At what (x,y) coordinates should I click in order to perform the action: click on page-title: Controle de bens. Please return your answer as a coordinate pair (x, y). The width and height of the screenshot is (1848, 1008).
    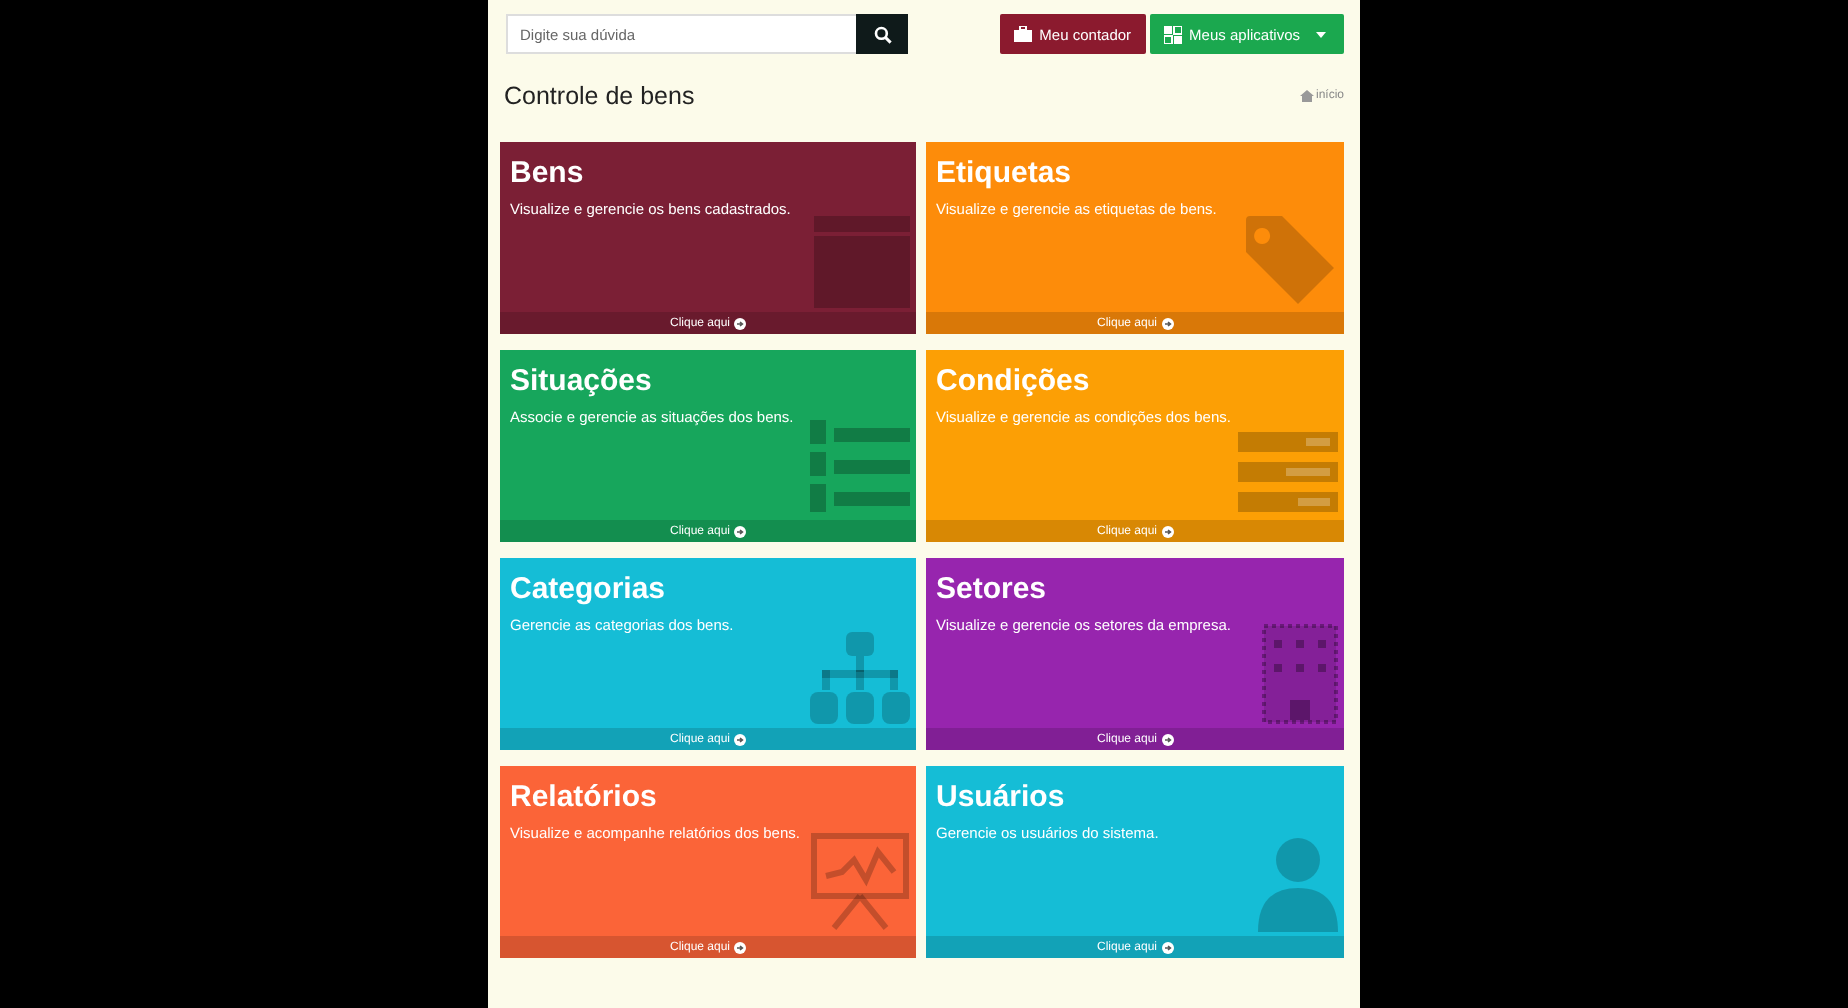
    Looking at the image, I should click on (599, 96).